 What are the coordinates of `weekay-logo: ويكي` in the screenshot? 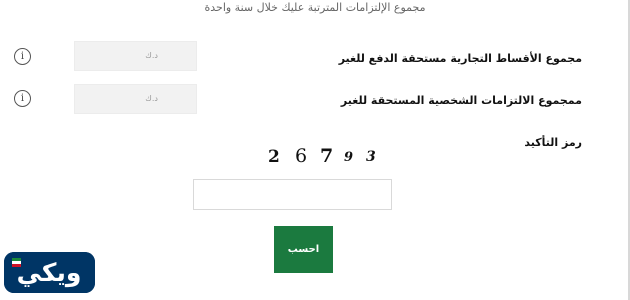 It's located at (49, 272).